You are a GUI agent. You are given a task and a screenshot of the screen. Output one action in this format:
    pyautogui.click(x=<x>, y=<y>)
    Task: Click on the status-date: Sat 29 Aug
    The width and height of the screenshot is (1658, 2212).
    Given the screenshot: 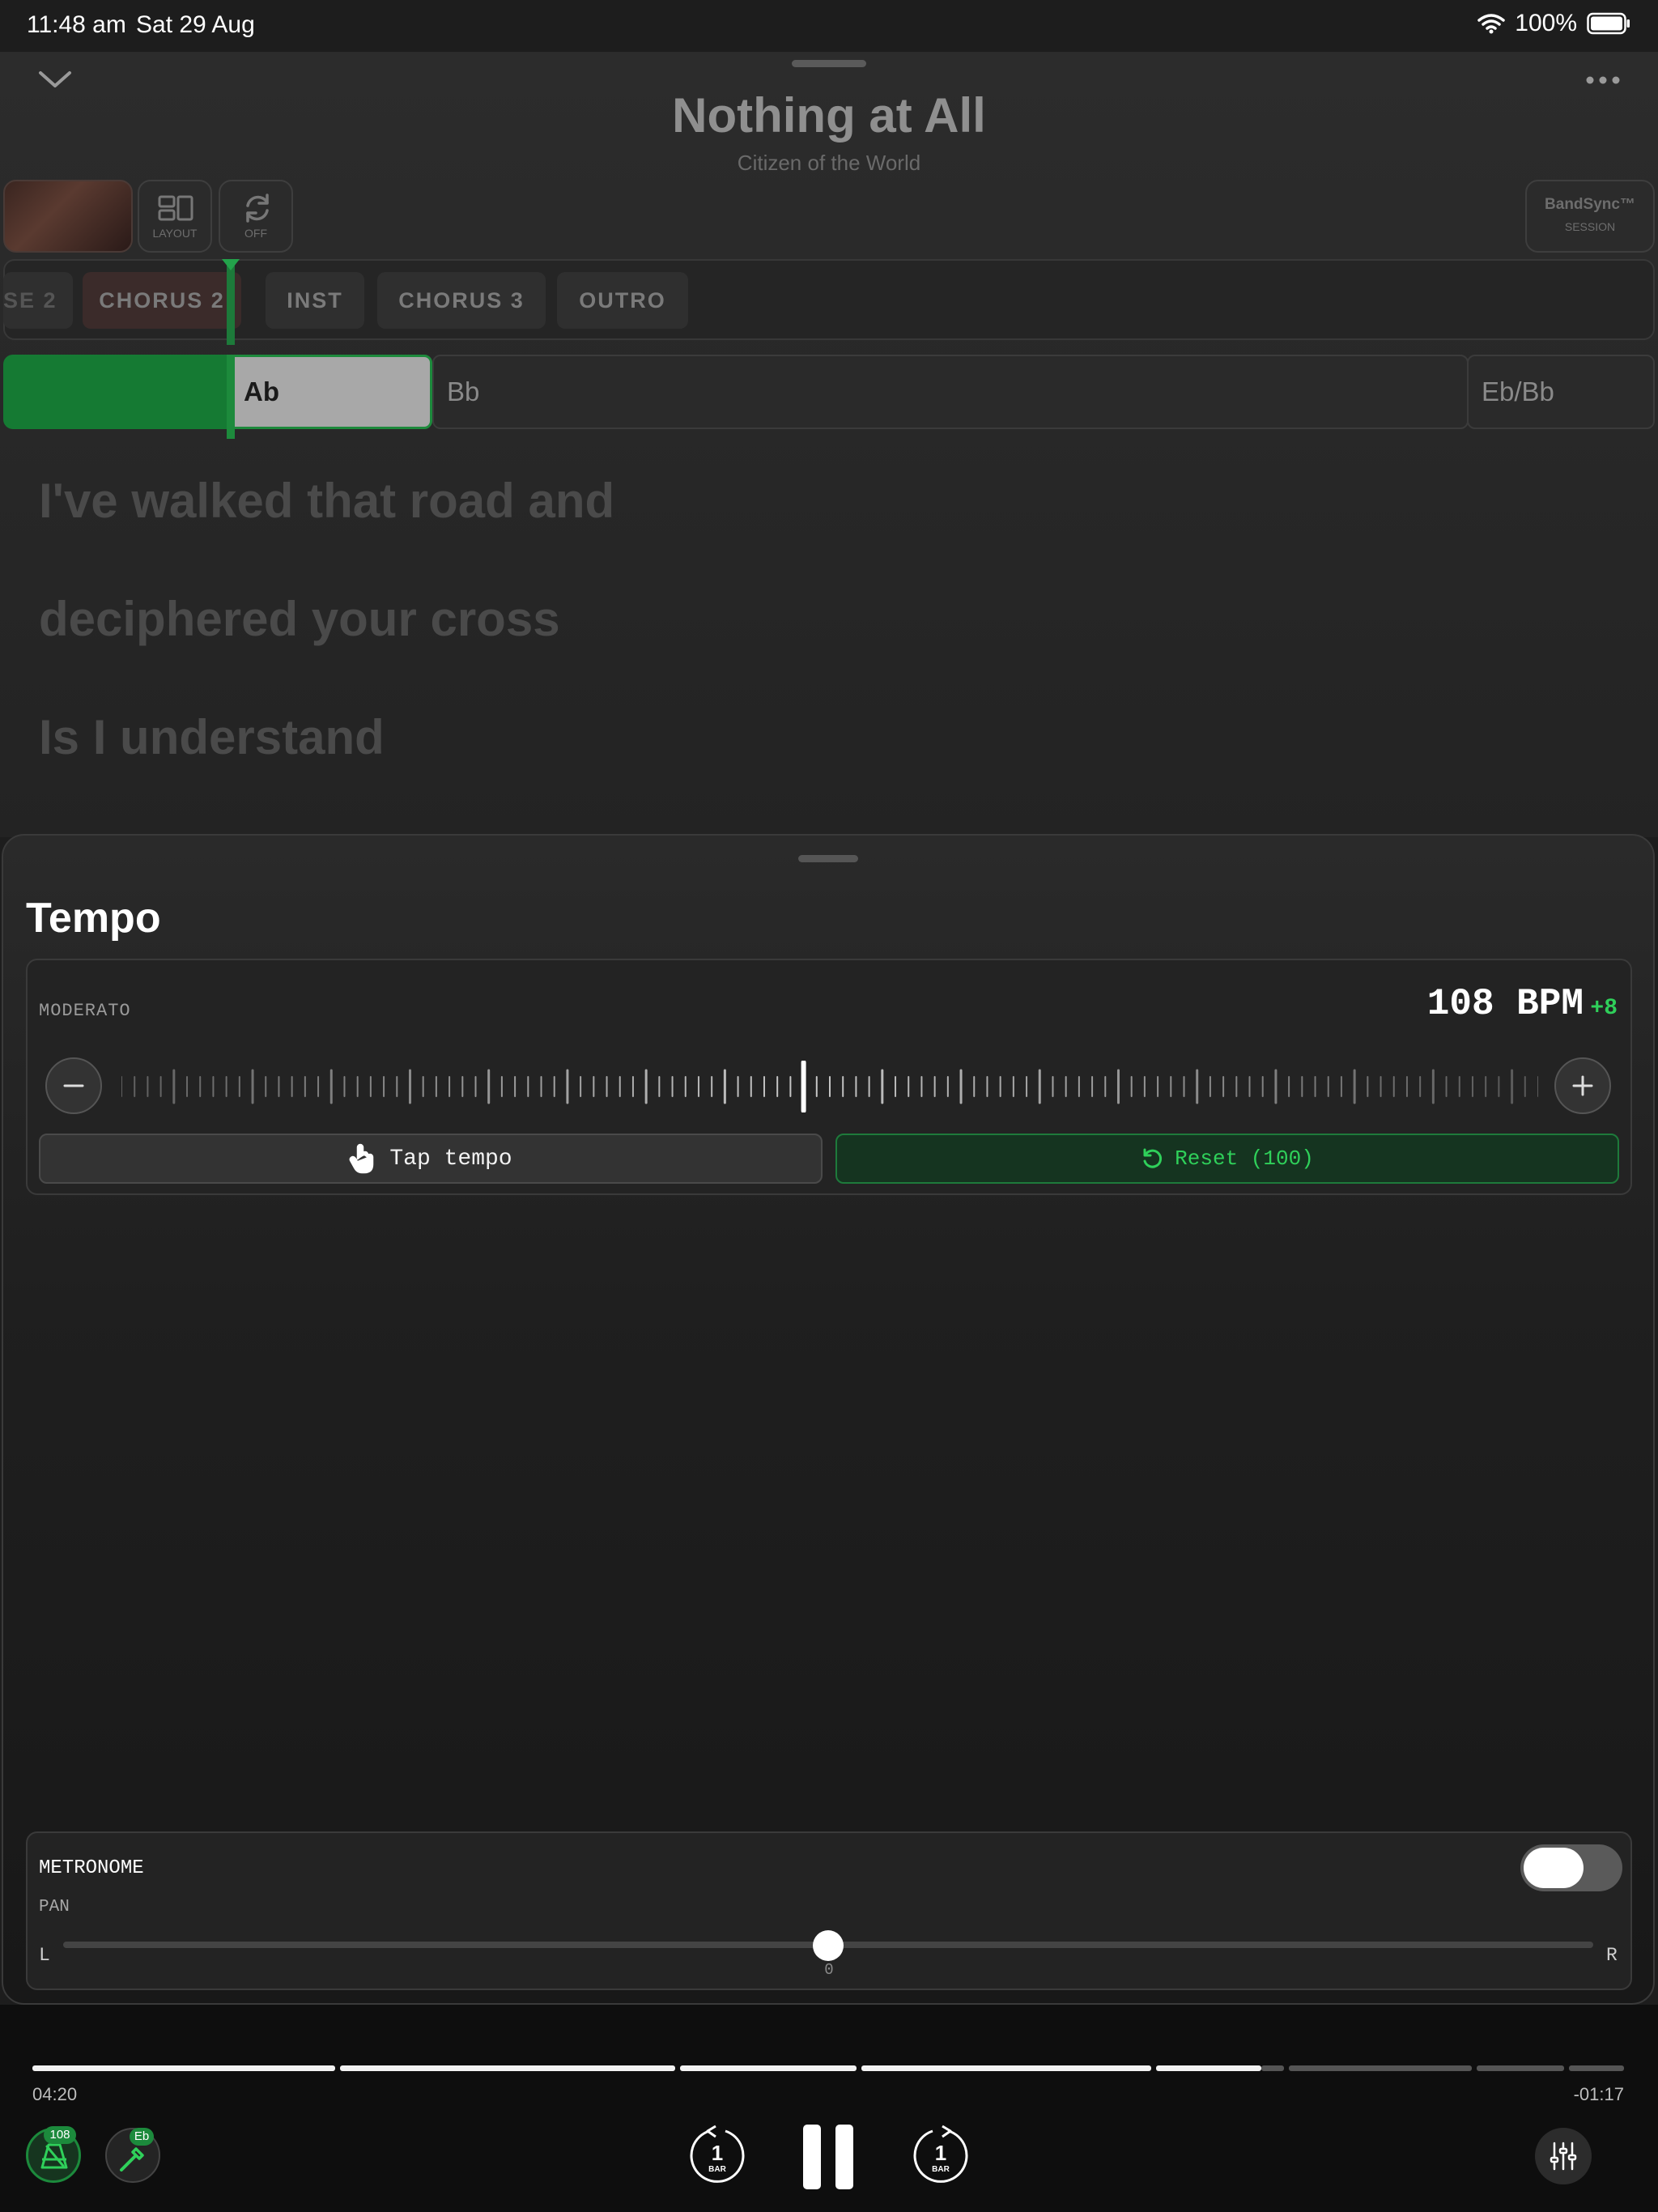 What is the action you would take?
    pyautogui.click(x=195, y=25)
    